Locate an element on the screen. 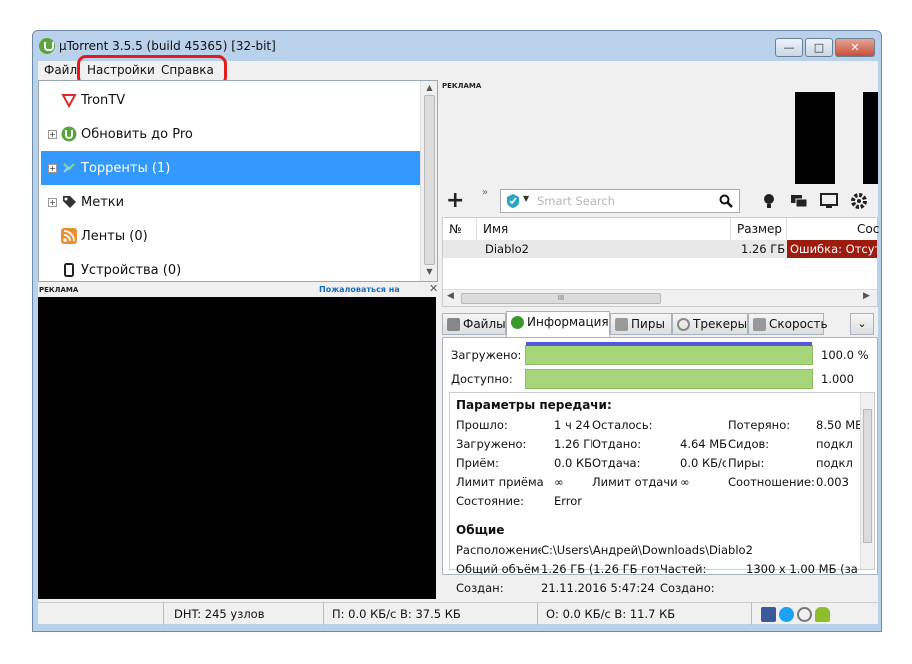 The height and width of the screenshot is (664, 912). search-provider-icon is located at coordinates (513, 201).